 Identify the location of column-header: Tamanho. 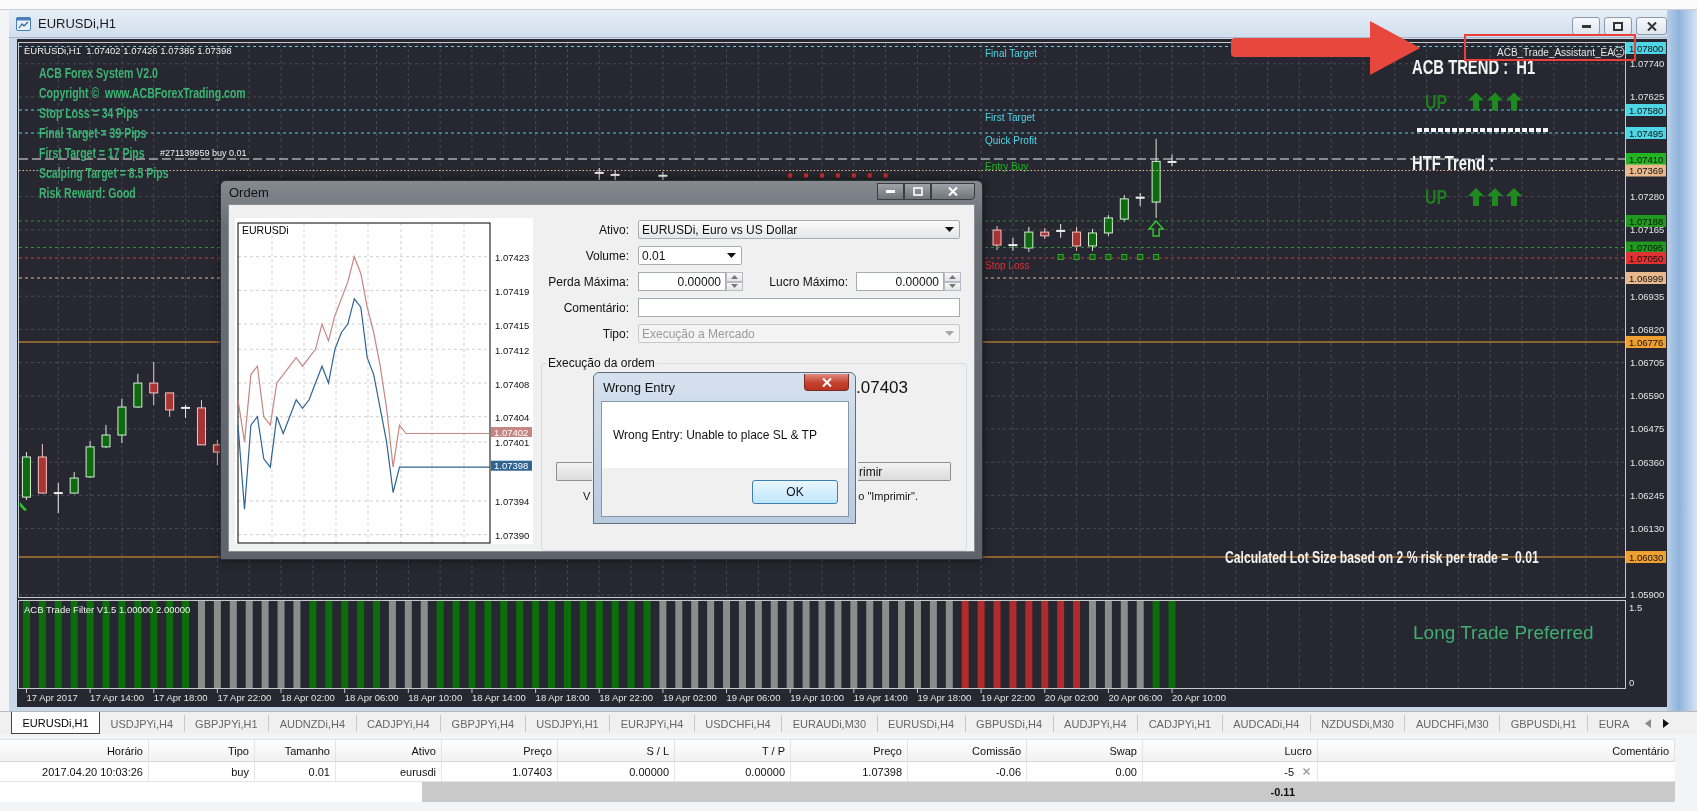
(295, 750).